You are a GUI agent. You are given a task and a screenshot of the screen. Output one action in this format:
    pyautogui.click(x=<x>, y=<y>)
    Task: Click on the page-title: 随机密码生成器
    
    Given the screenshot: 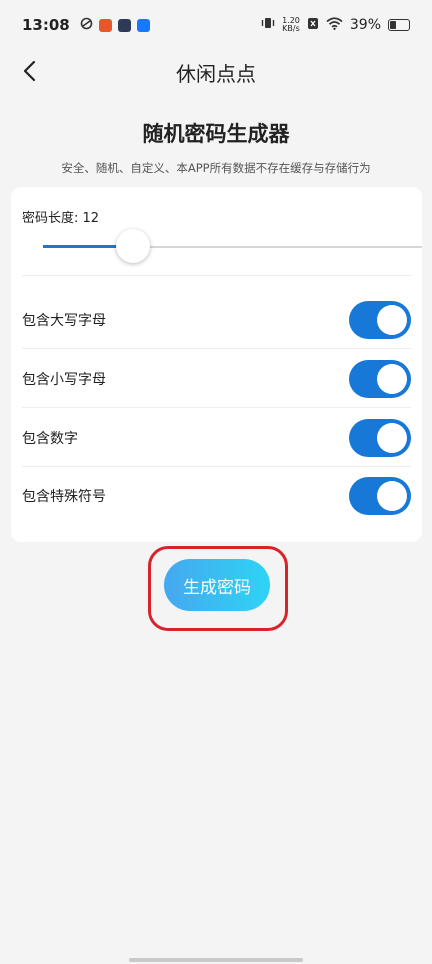 What is the action you would take?
    pyautogui.click(x=216, y=134)
    